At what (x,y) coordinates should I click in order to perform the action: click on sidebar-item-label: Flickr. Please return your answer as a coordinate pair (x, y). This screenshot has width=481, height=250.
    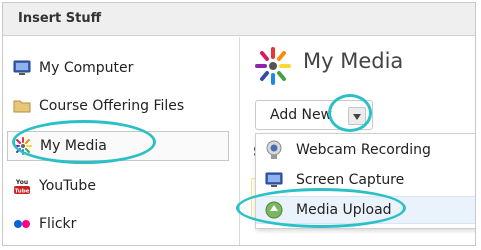
    Looking at the image, I should click on (58, 224).